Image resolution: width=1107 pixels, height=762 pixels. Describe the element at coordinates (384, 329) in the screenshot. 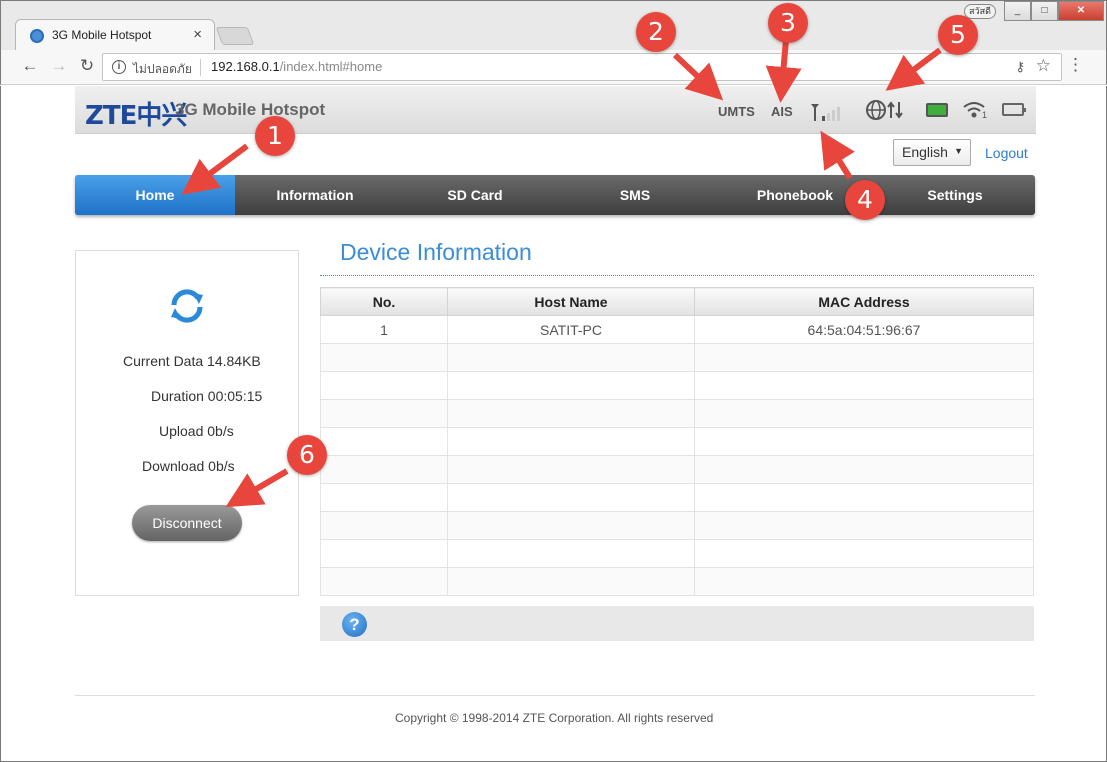

I see `cell-no: 1` at that location.